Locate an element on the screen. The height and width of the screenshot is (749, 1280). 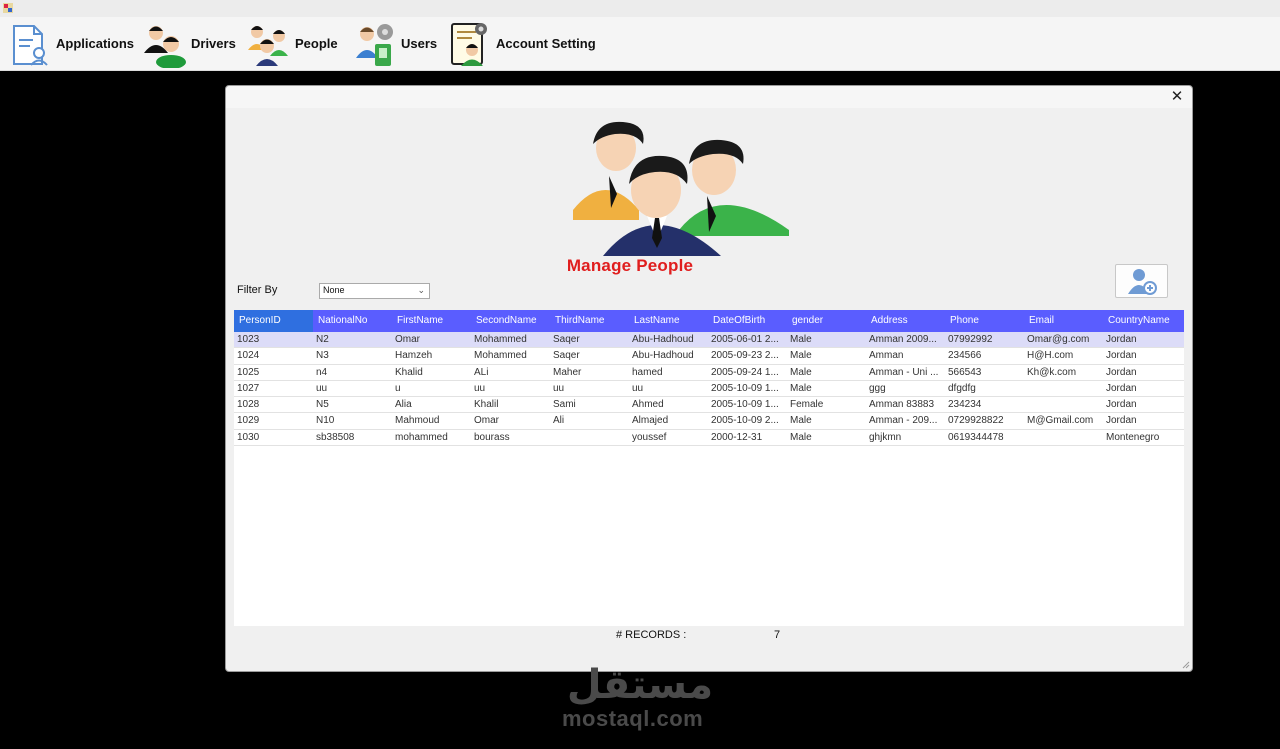
table-cell: u is located at coordinates (398, 388).